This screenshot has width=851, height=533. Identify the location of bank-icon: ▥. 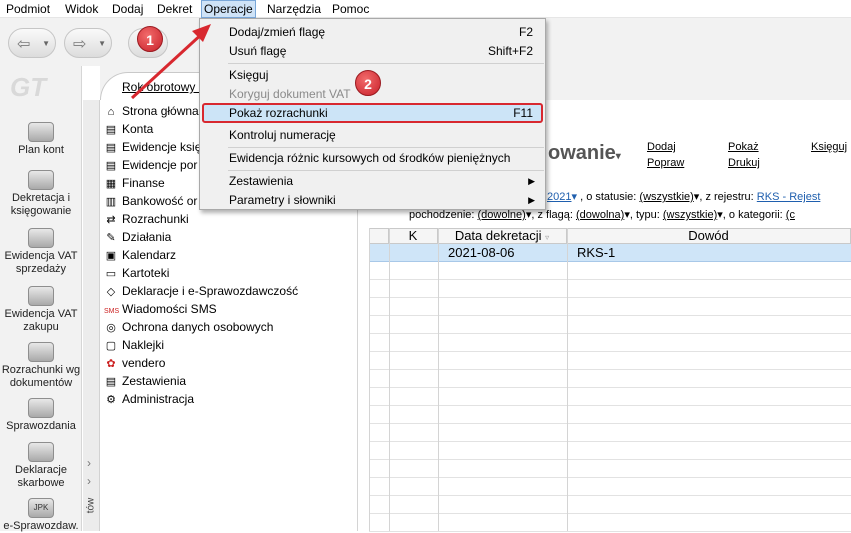
(111, 202).